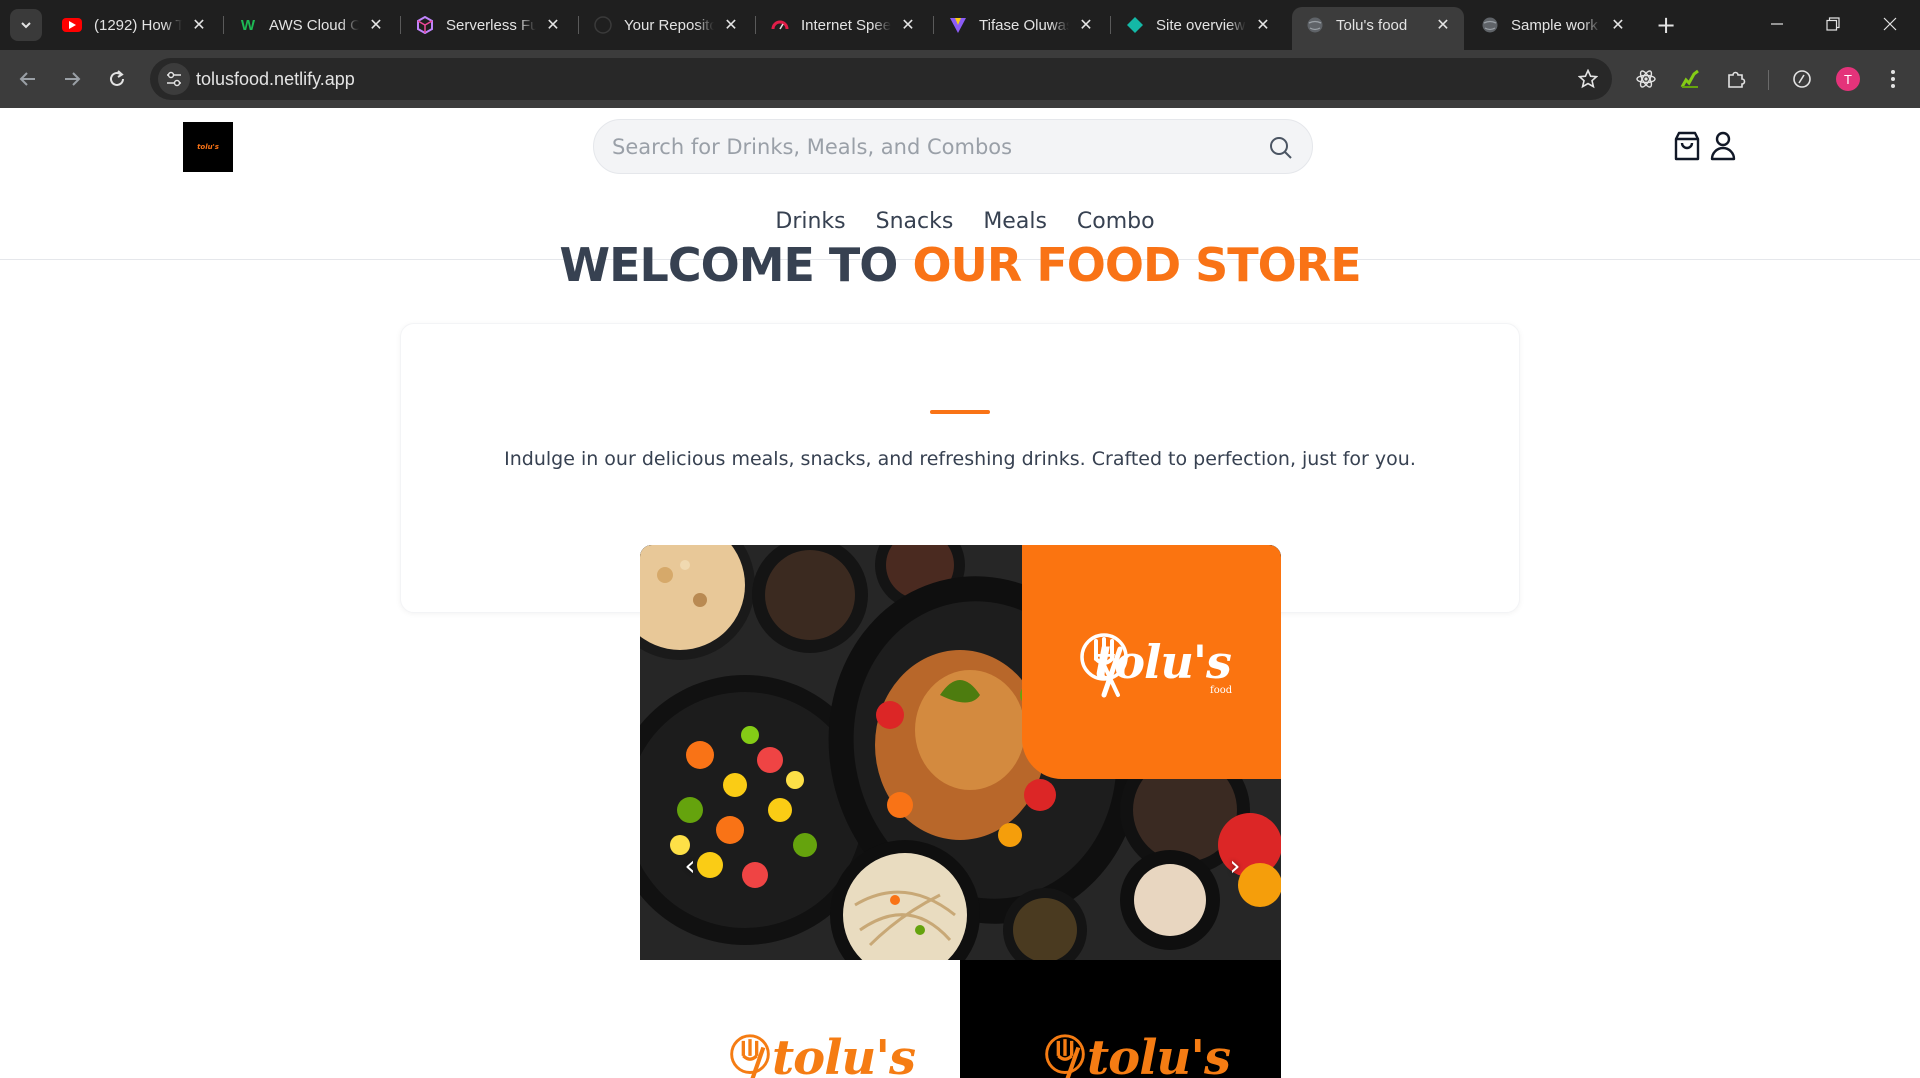 The width and height of the screenshot is (1920, 1078). I want to click on tab-title: Sample work, so click(1554, 25).